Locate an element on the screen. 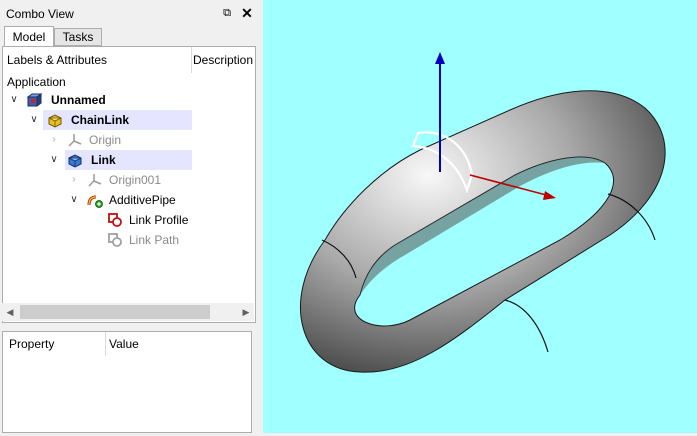 Image resolution: width=697 pixels, height=436 pixels. column-header-description: Description is located at coordinates (224, 60).